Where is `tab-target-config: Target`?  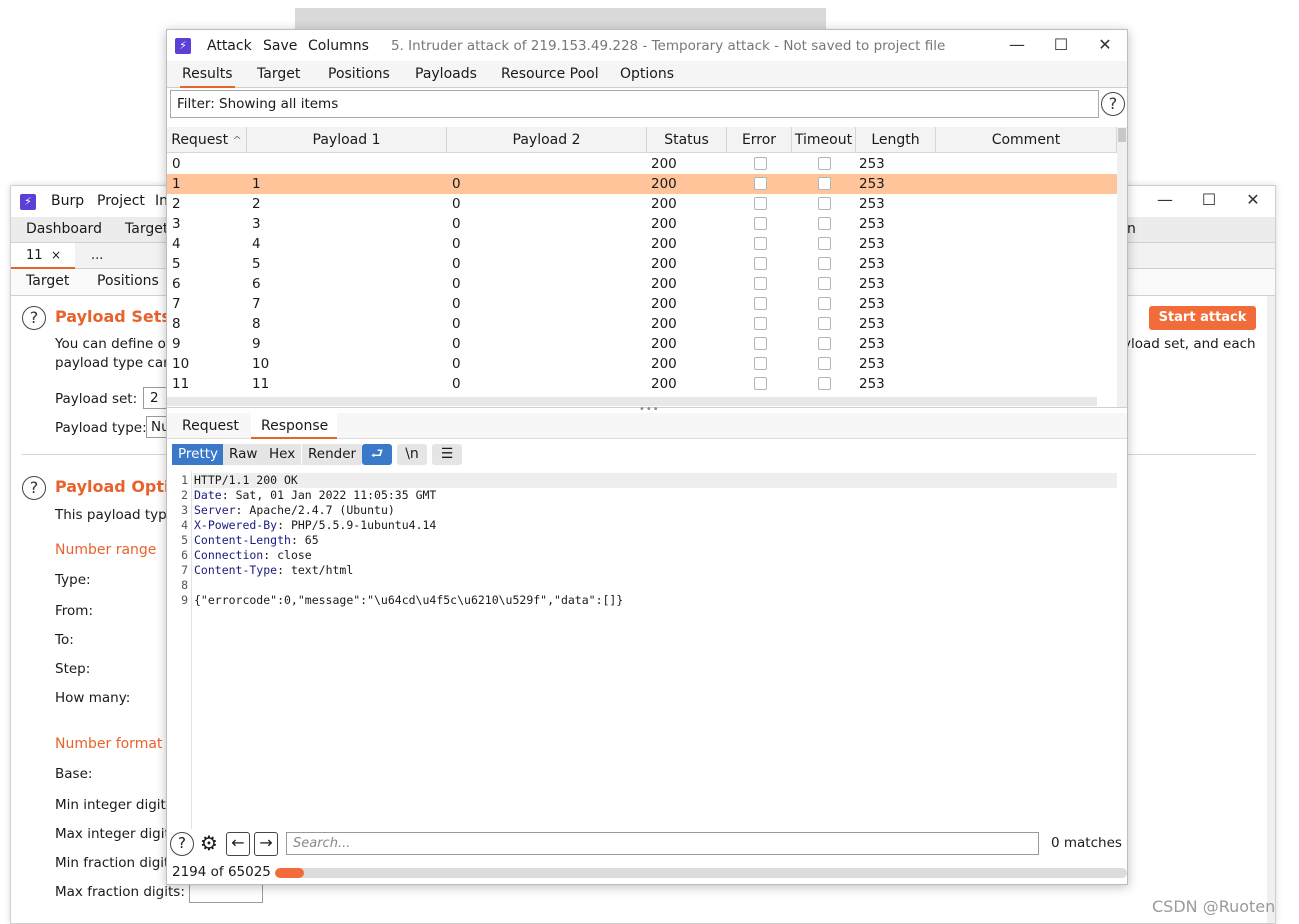
tab-target-config: Target is located at coordinates (47, 281).